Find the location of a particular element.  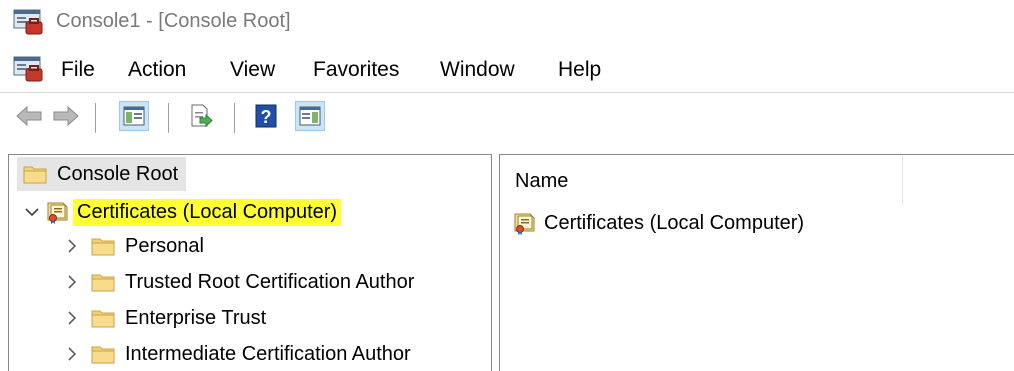

tree-item-console-root: Console Root is located at coordinates (102, 174).